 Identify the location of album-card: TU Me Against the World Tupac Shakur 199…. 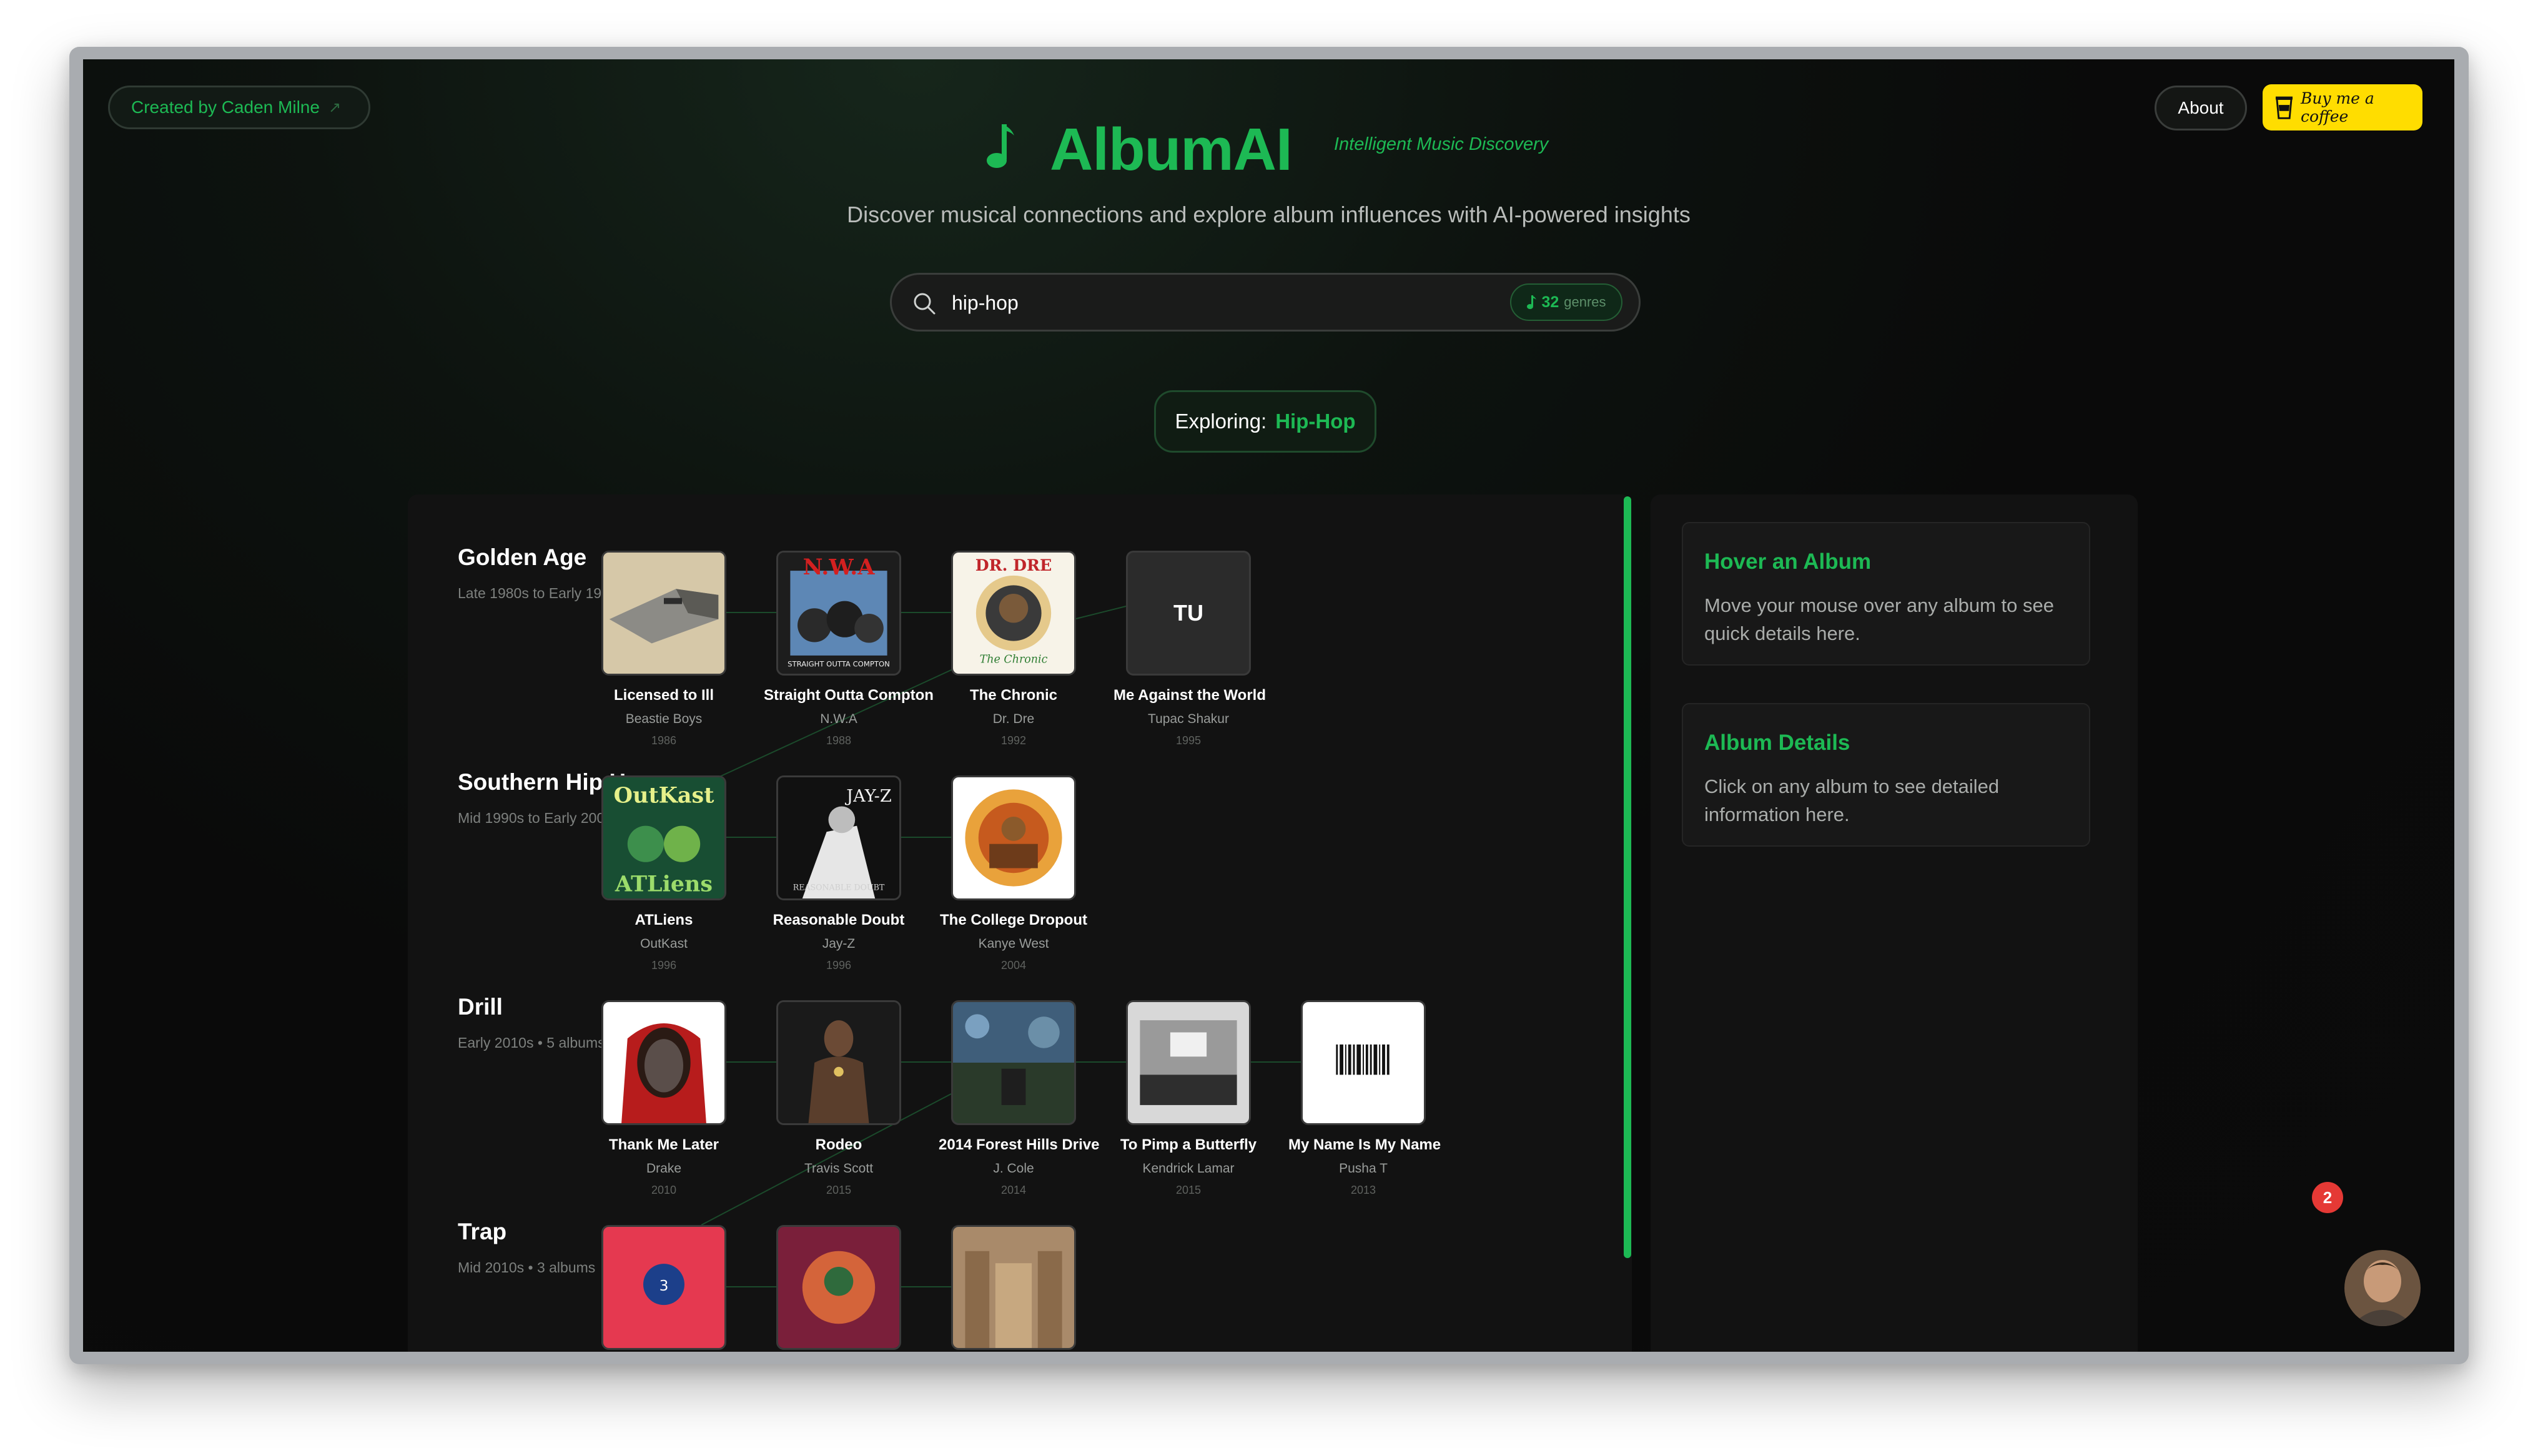
(1190, 649).